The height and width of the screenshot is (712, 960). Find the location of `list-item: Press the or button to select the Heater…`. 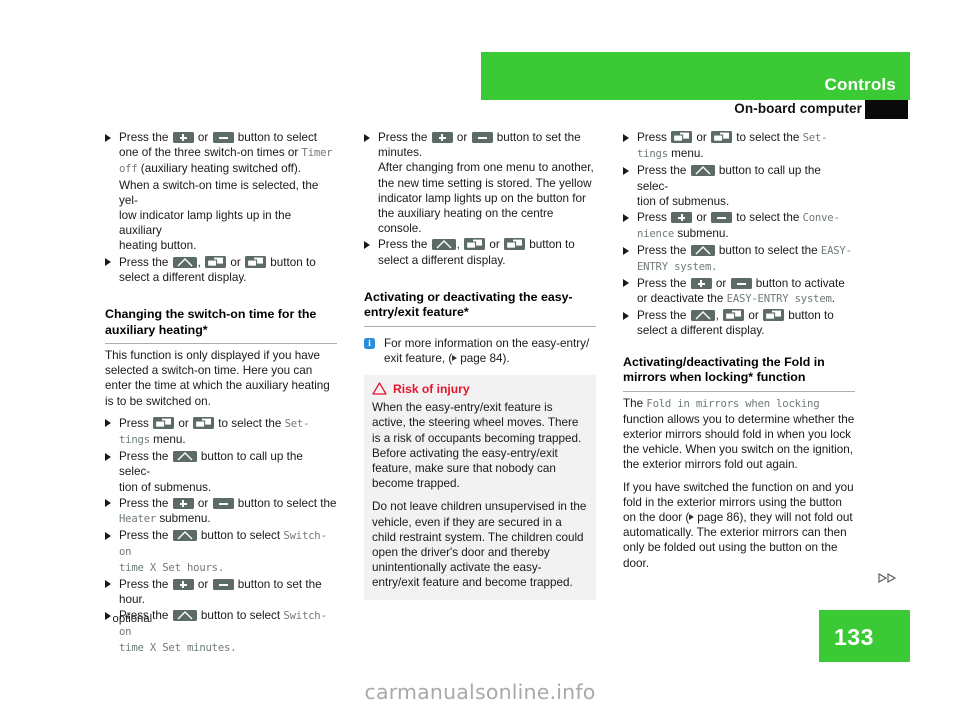

list-item: Press the or button to select the Heater… is located at coordinates (221, 511).